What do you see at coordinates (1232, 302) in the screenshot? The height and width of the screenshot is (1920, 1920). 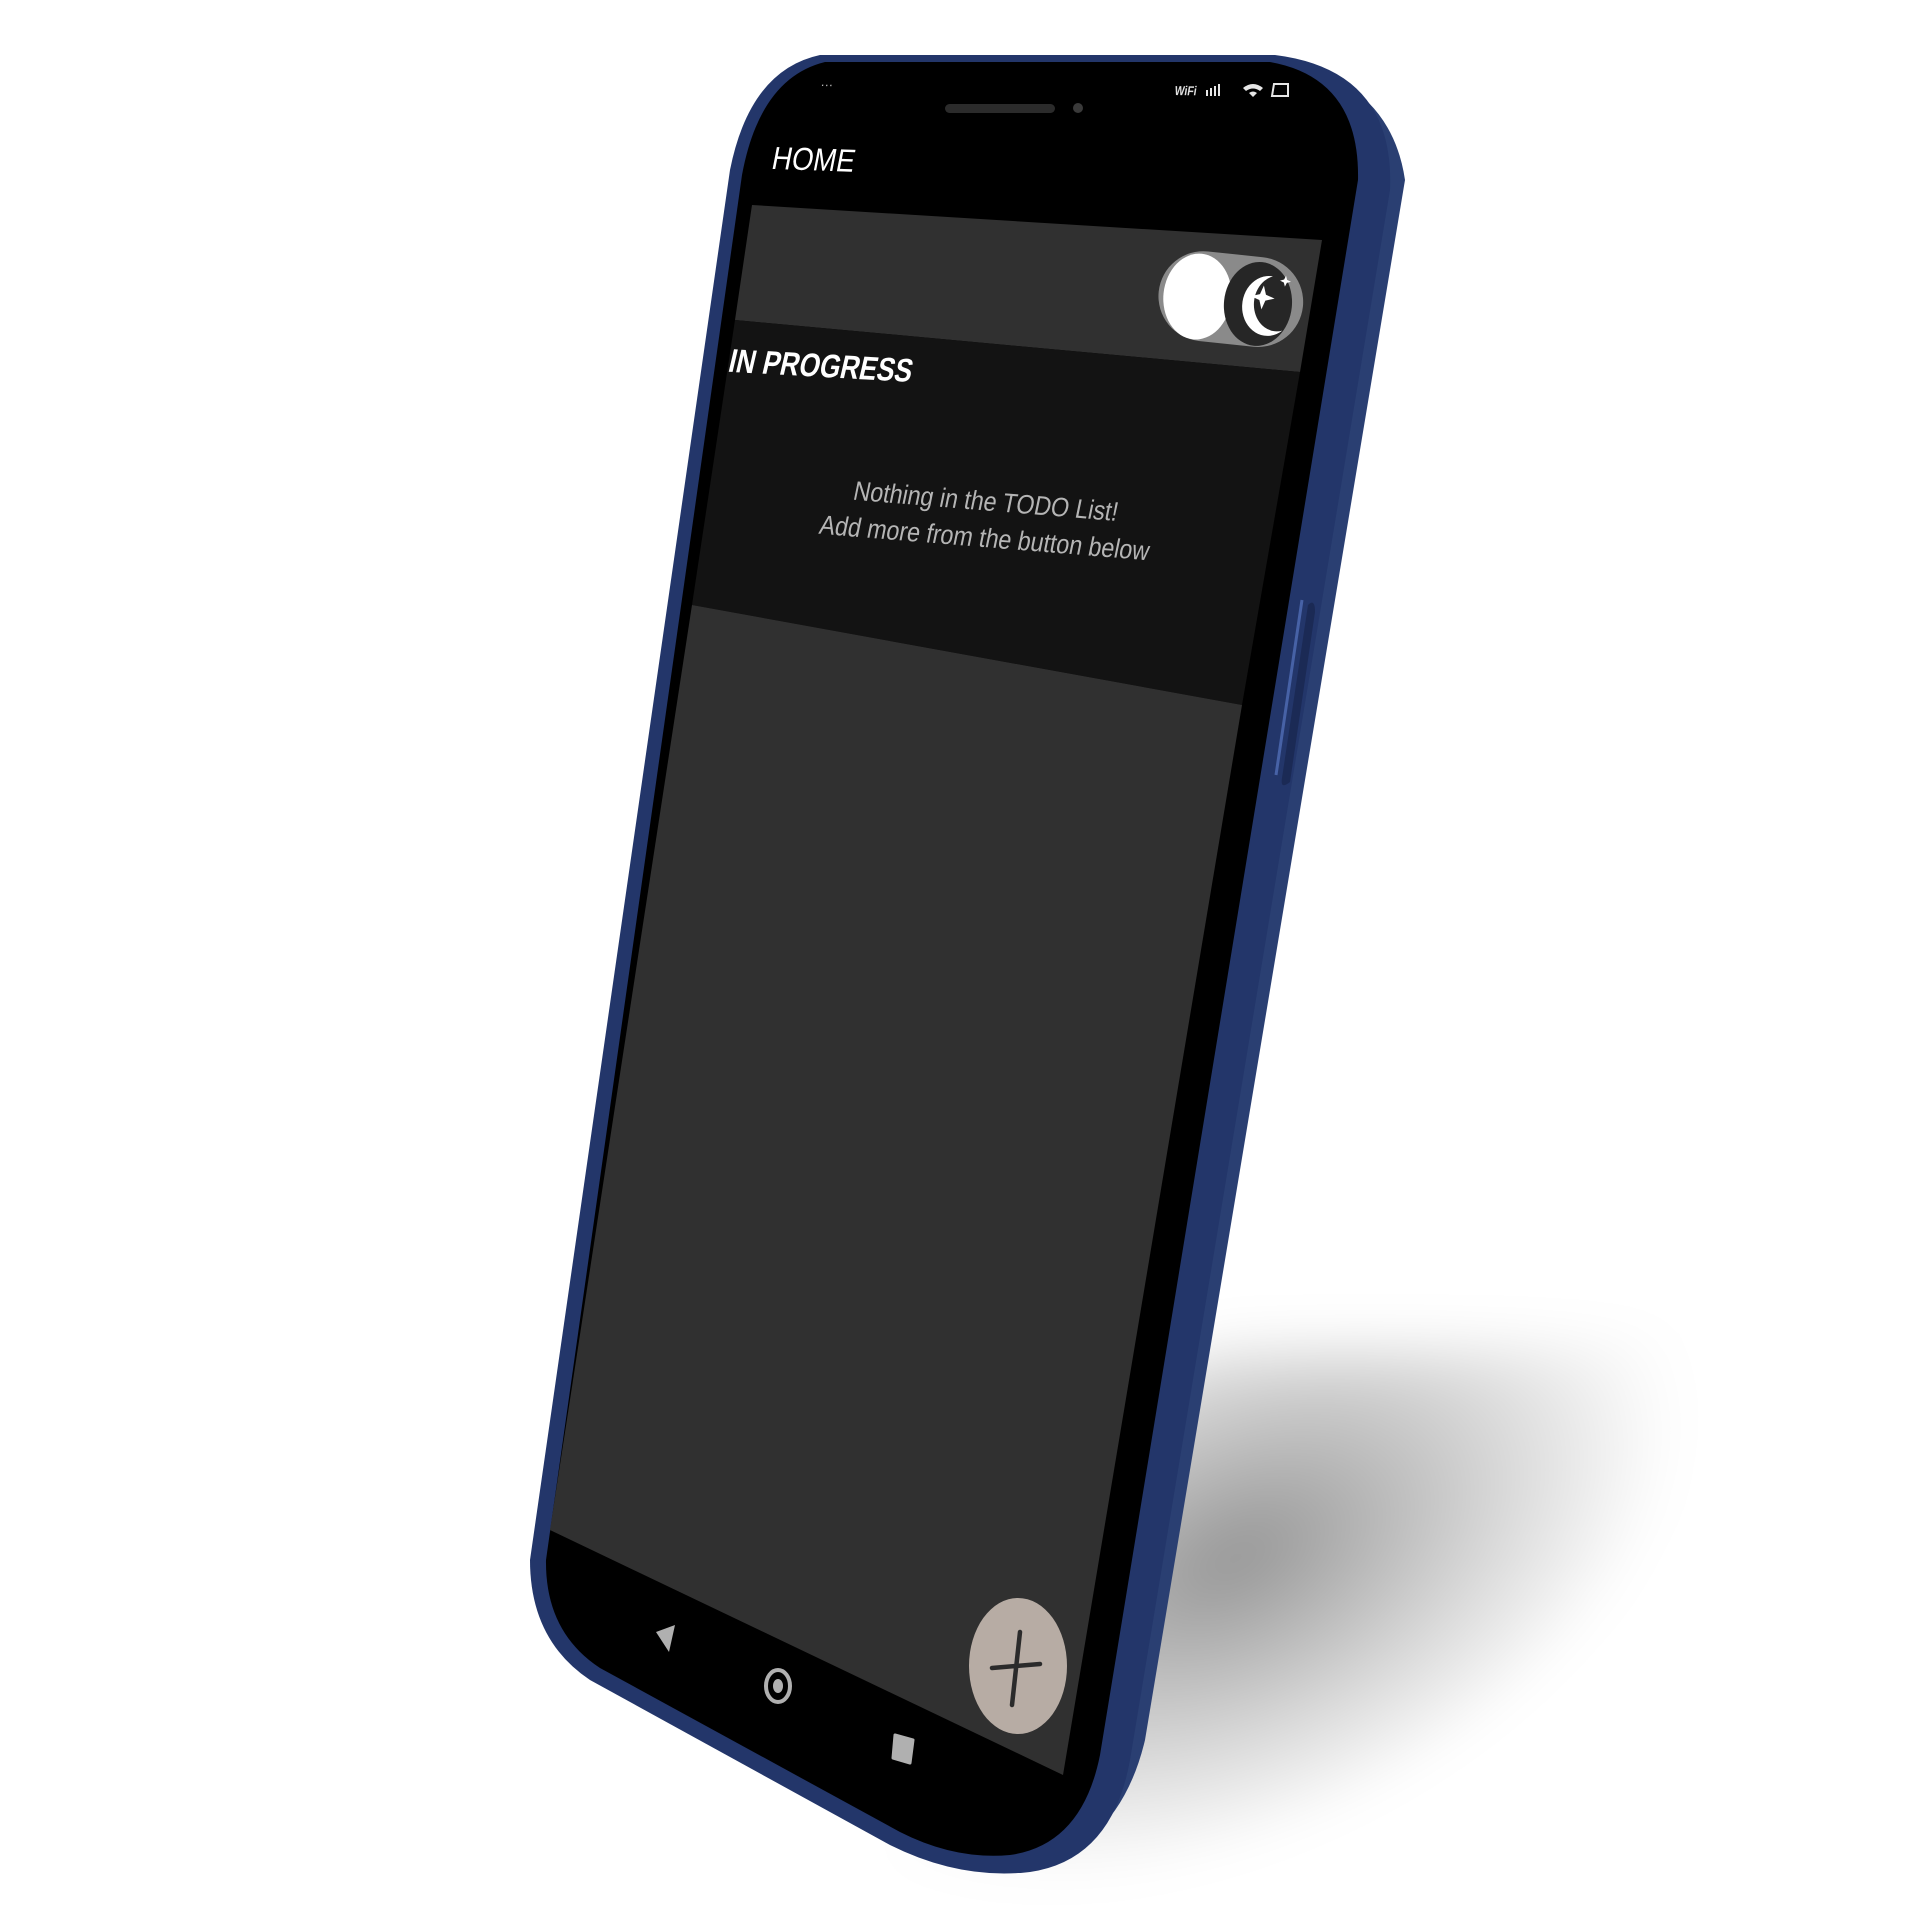 I see `theme-toggle-switch` at bounding box center [1232, 302].